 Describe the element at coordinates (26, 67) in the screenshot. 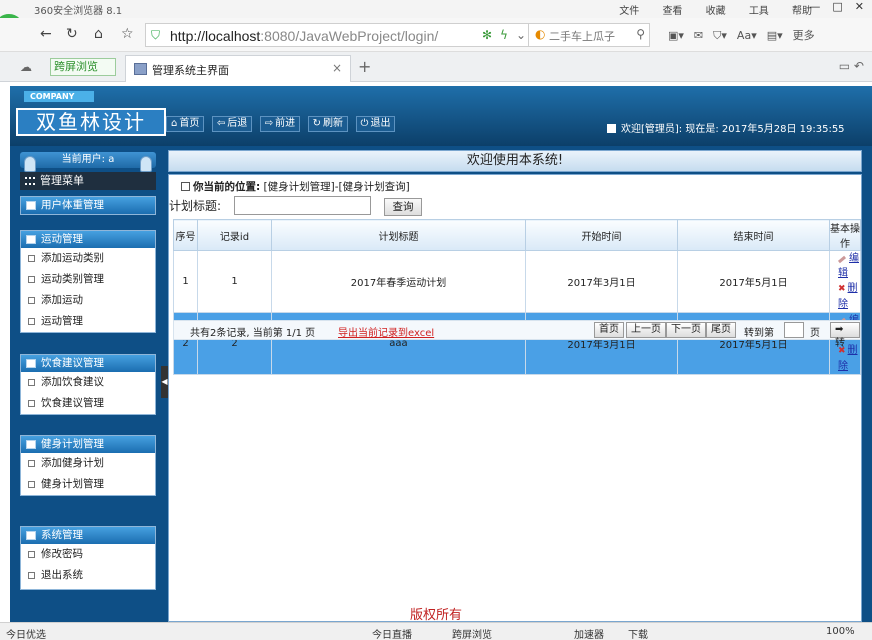

I see `cloud-icon: ☁` at that location.